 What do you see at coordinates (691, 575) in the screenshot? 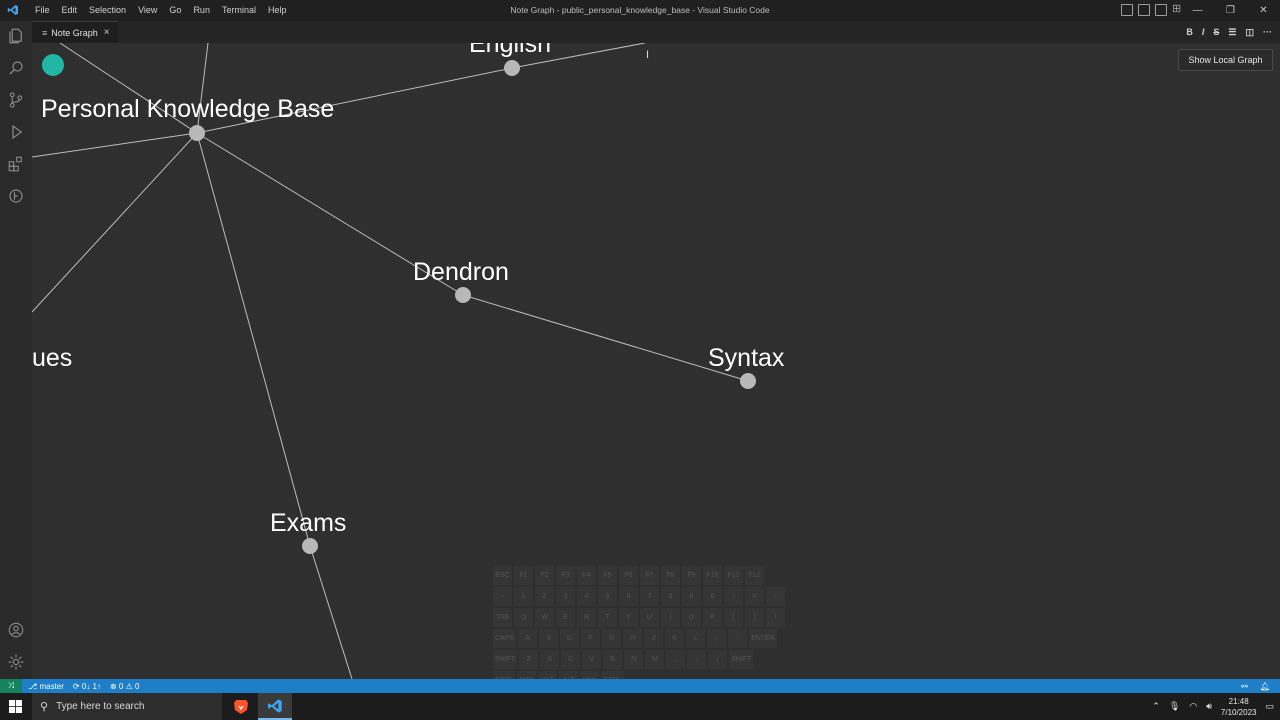
I see `keyboard-key: F9` at bounding box center [691, 575].